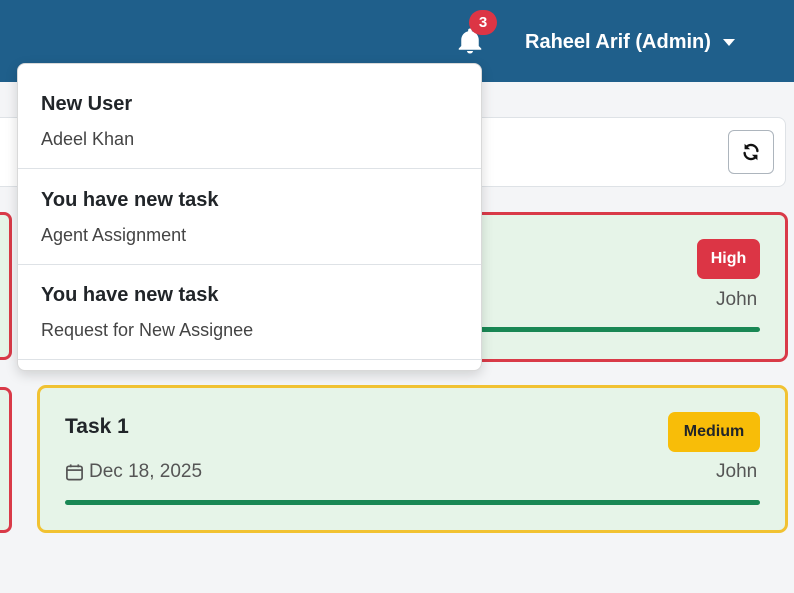  What do you see at coordinates (728, 42) in the screenshot?
I see `caret-down-icon` at bounding box center [728, 42].